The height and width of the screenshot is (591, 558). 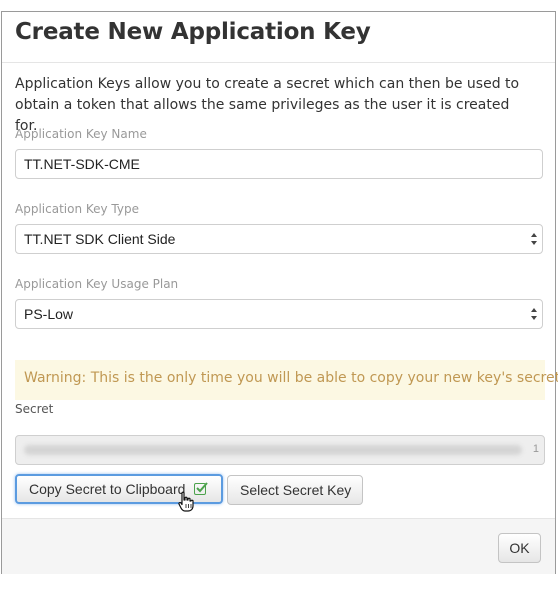 What do you see at coordinates (34, 409) in the screenshot?
I see `secret-label: Secret` at bounding box center [34, 409].